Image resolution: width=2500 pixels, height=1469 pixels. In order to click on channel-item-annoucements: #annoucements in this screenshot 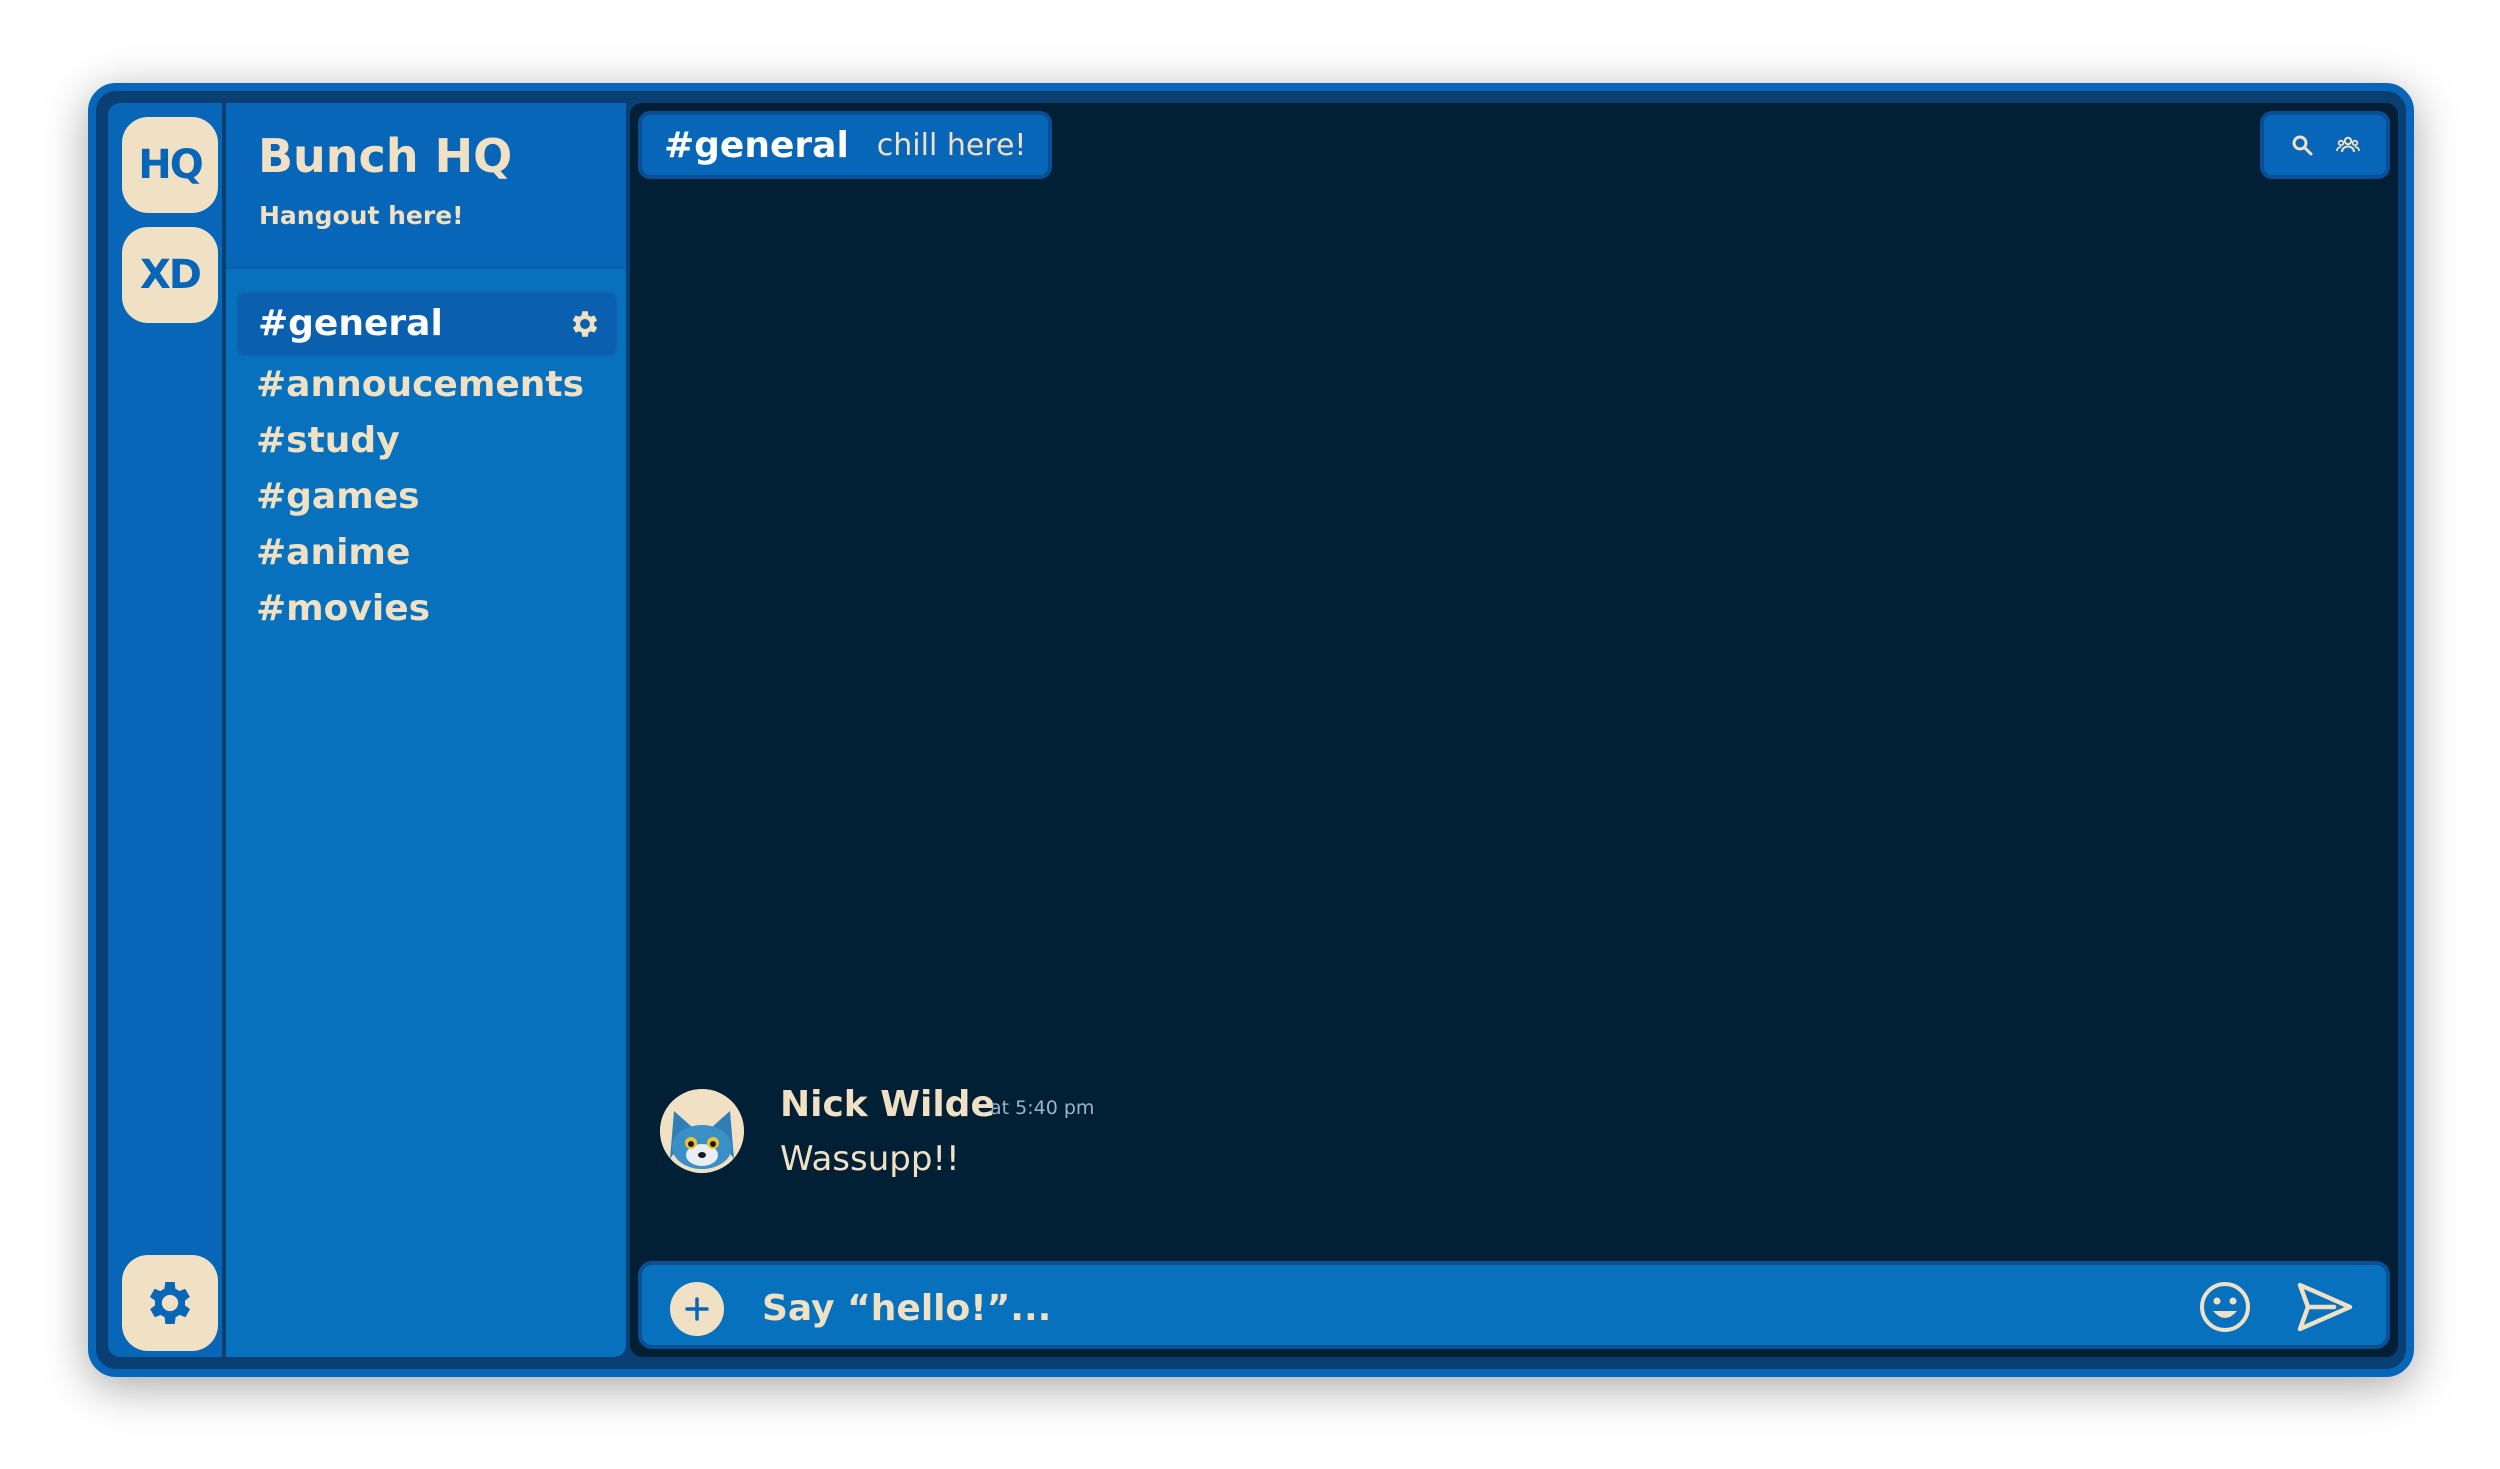, I will do `click(427, 385)`.